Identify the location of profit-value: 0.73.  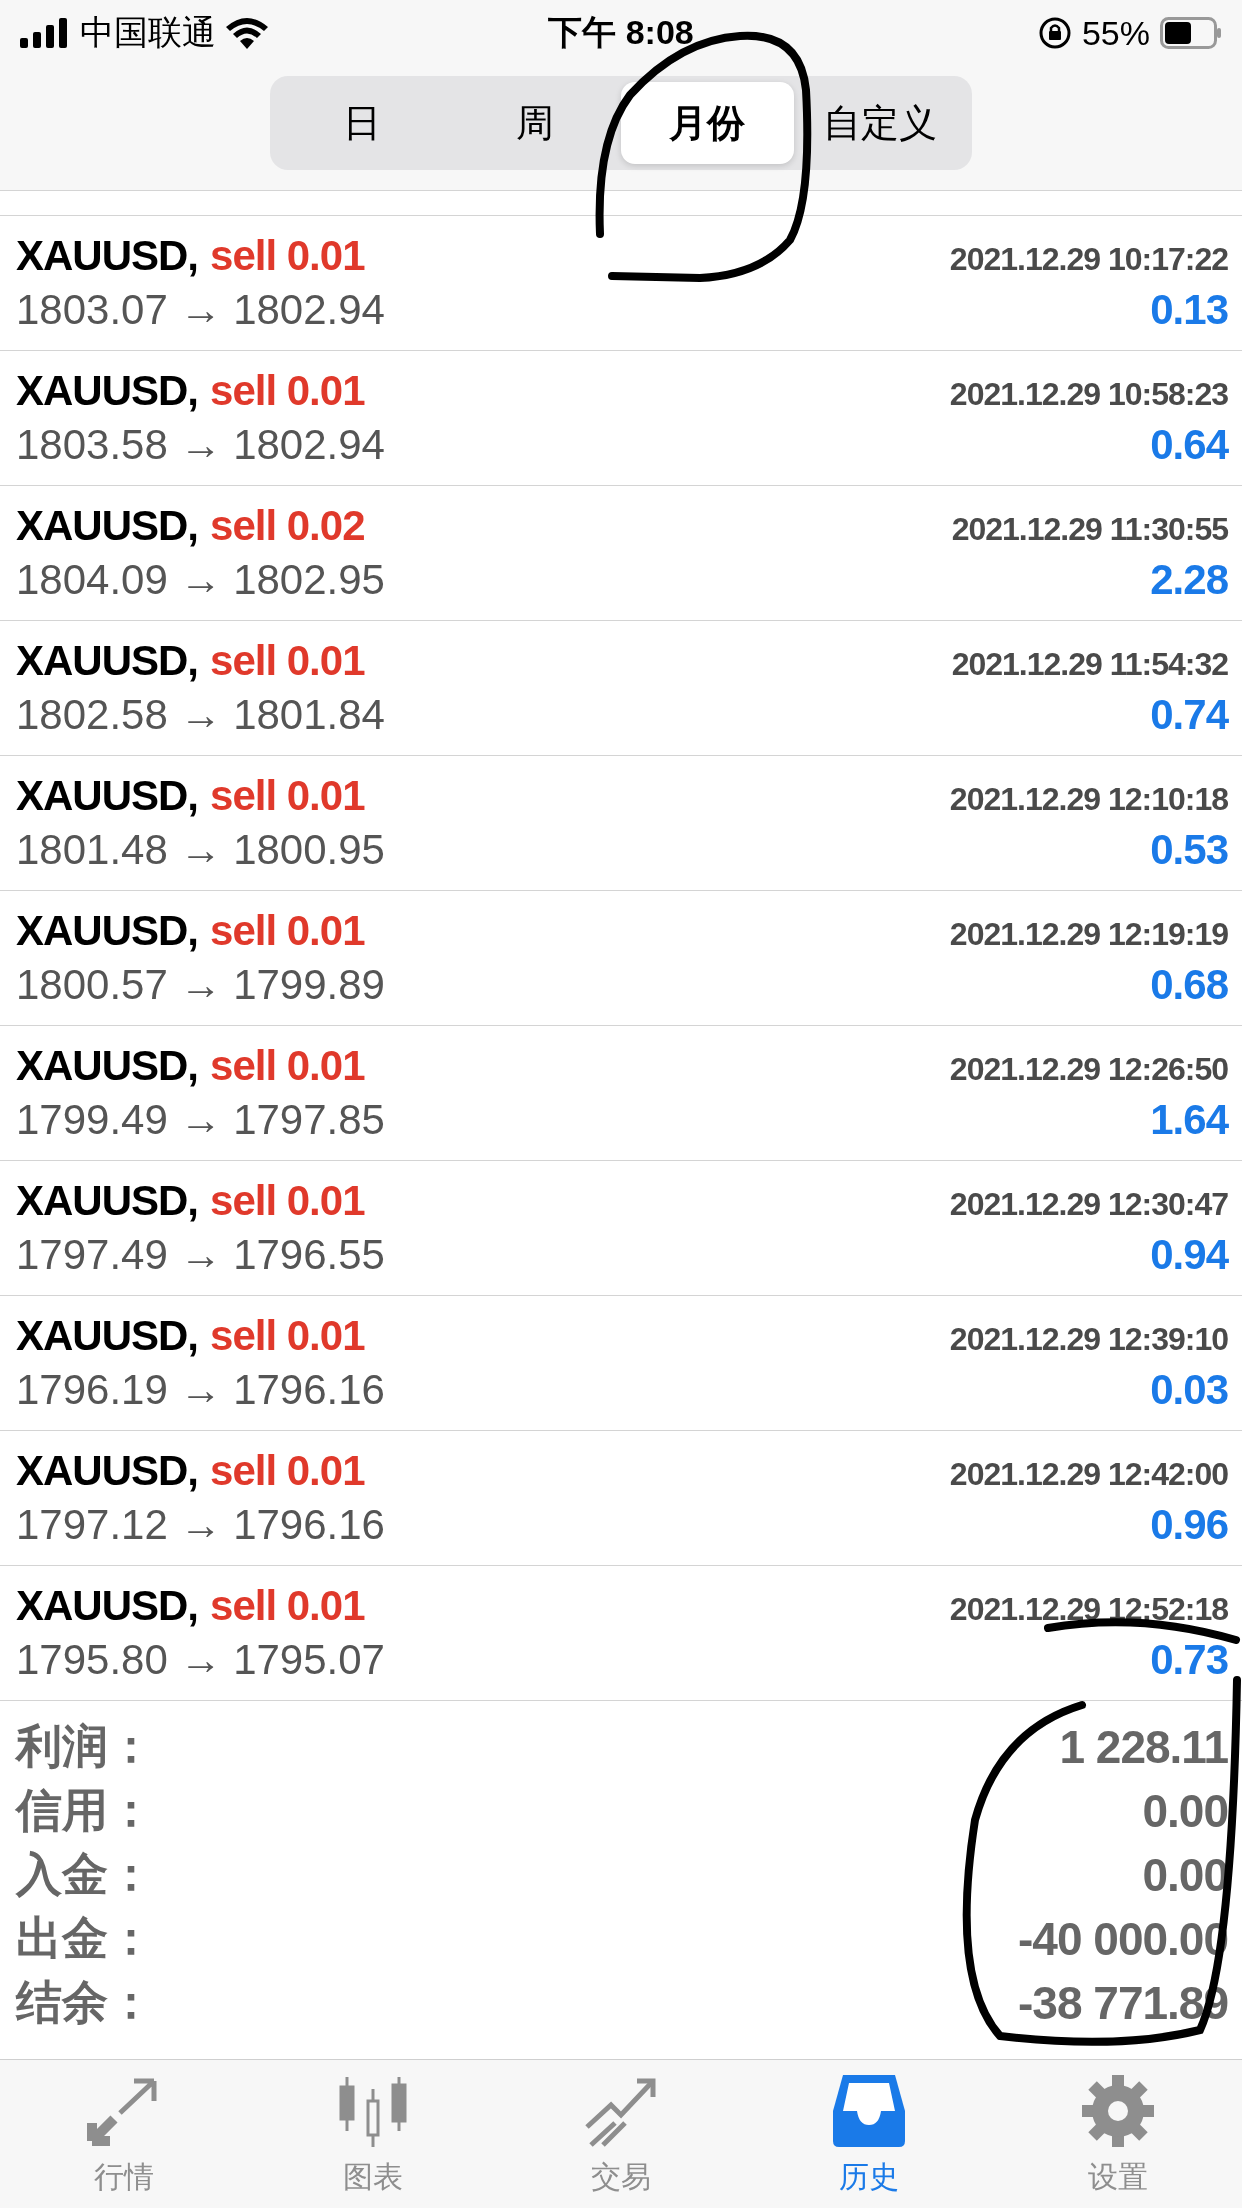
(1189, 1660).